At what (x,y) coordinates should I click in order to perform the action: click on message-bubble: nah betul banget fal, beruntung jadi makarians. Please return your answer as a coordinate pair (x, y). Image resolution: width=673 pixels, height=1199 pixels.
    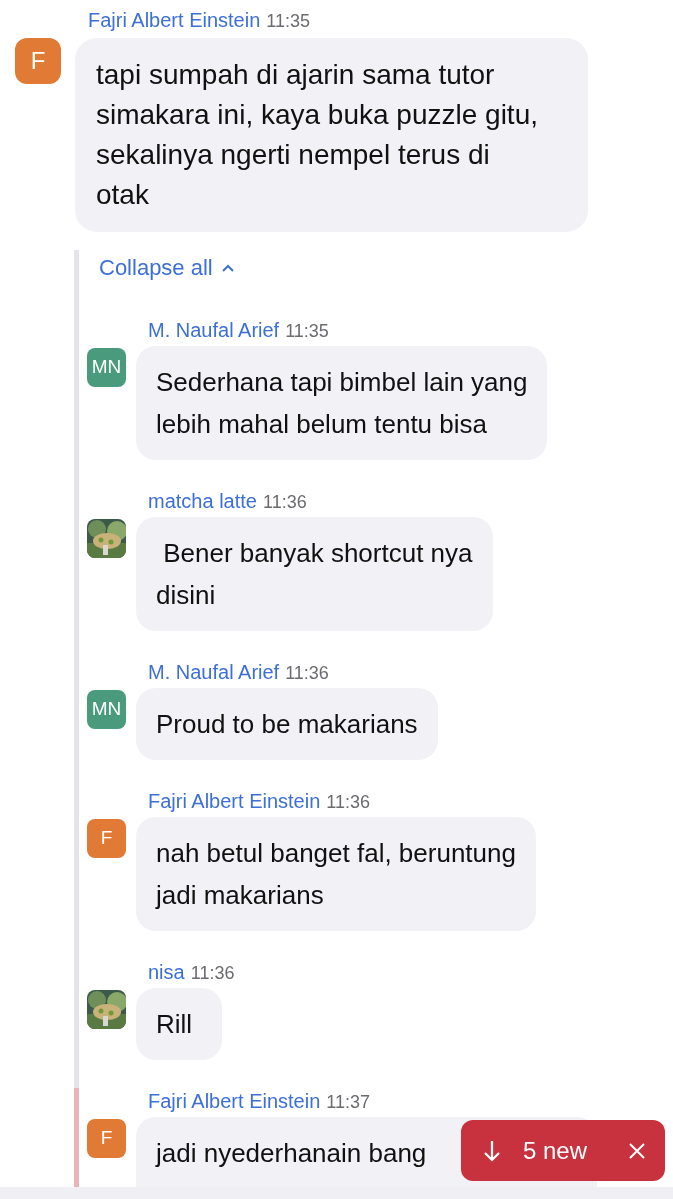
    Looking at the image, I should click on (336, 874).